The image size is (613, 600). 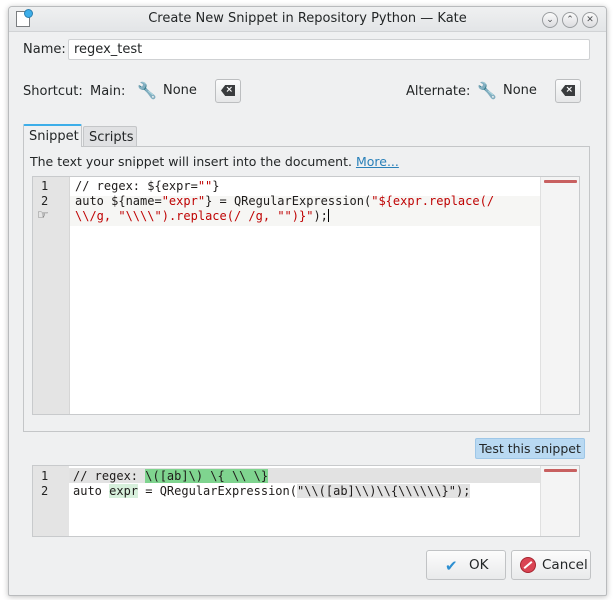 I want to click on alternate-shortcut-value: None, so click(x=520, y=90).